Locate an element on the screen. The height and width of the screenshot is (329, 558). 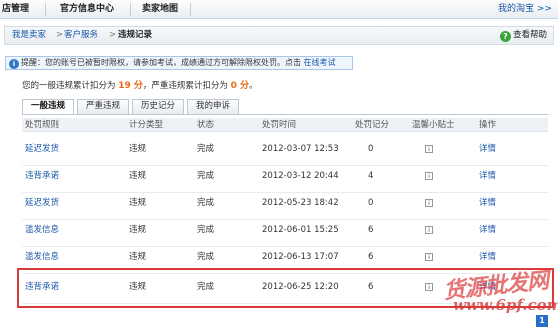
pager-current-page: 1 is located at coordinates (542, 321).